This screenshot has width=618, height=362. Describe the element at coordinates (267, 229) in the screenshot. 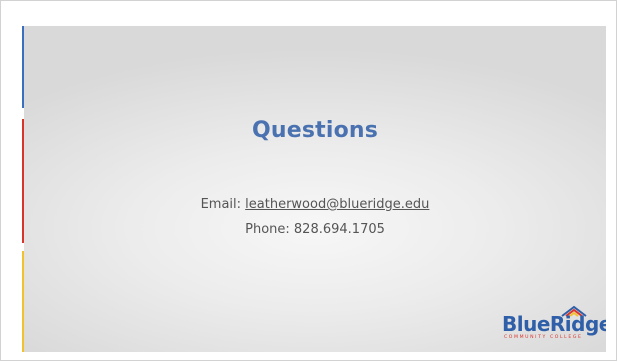

I see `phone-label: Phone:` at that location.